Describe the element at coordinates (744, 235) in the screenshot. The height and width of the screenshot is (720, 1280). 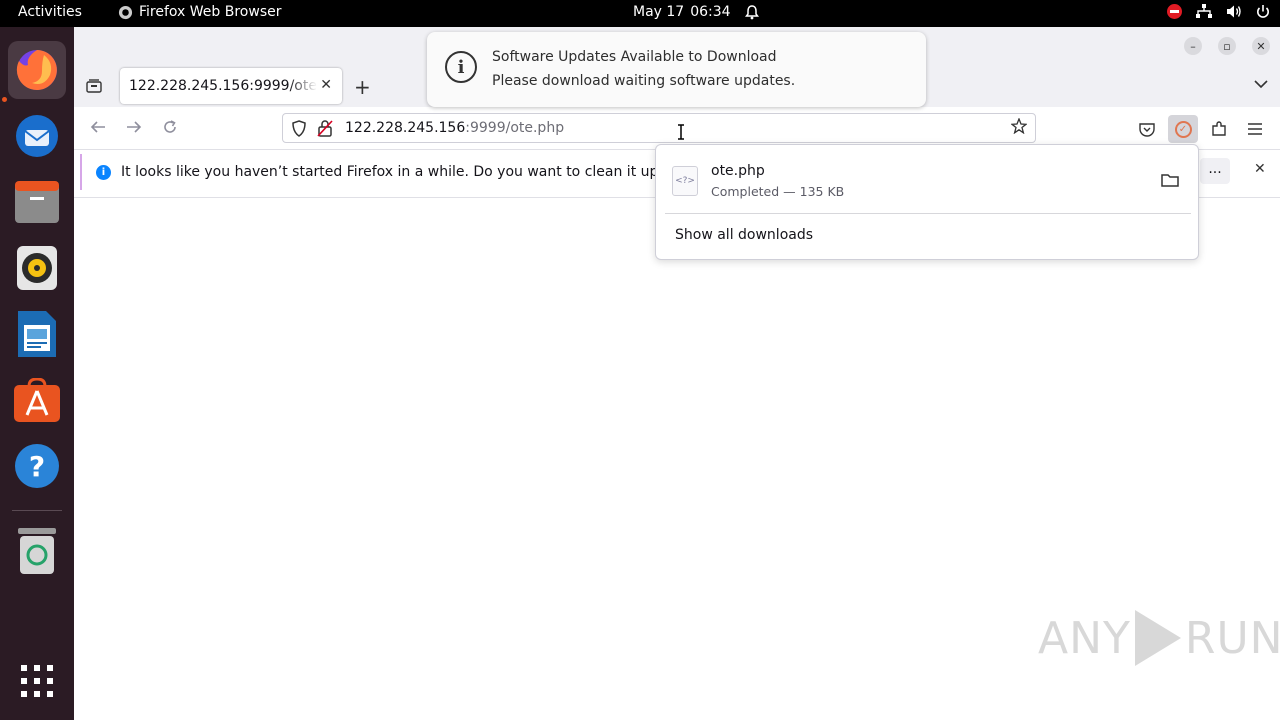
I see `show-all-downloads-button: Show all downloads` at that location.